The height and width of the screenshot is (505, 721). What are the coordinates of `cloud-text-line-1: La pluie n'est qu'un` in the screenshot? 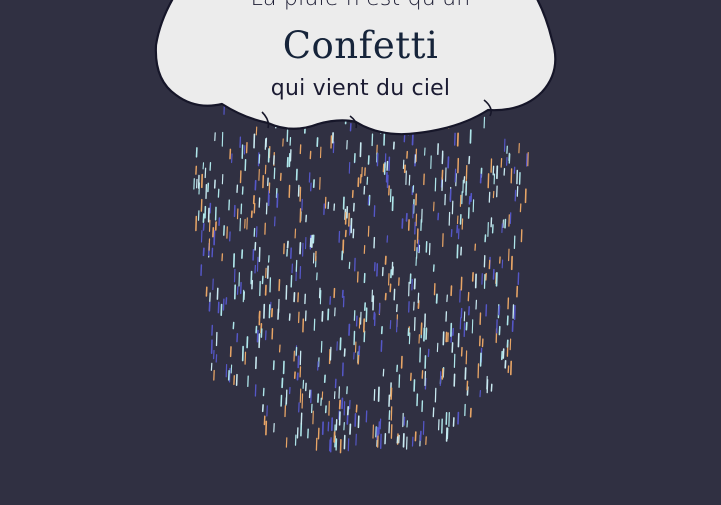 It's located at (360, 5).